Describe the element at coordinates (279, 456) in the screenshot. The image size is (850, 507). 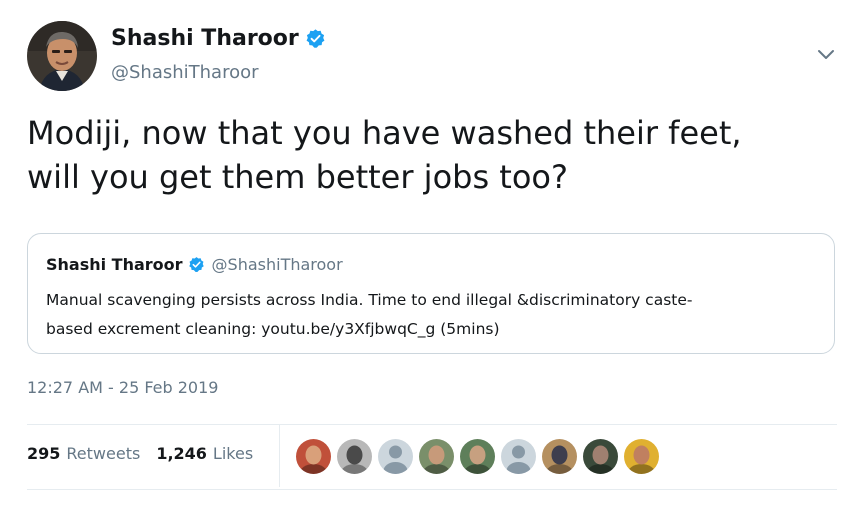
I see `vertical-divider` at that location.